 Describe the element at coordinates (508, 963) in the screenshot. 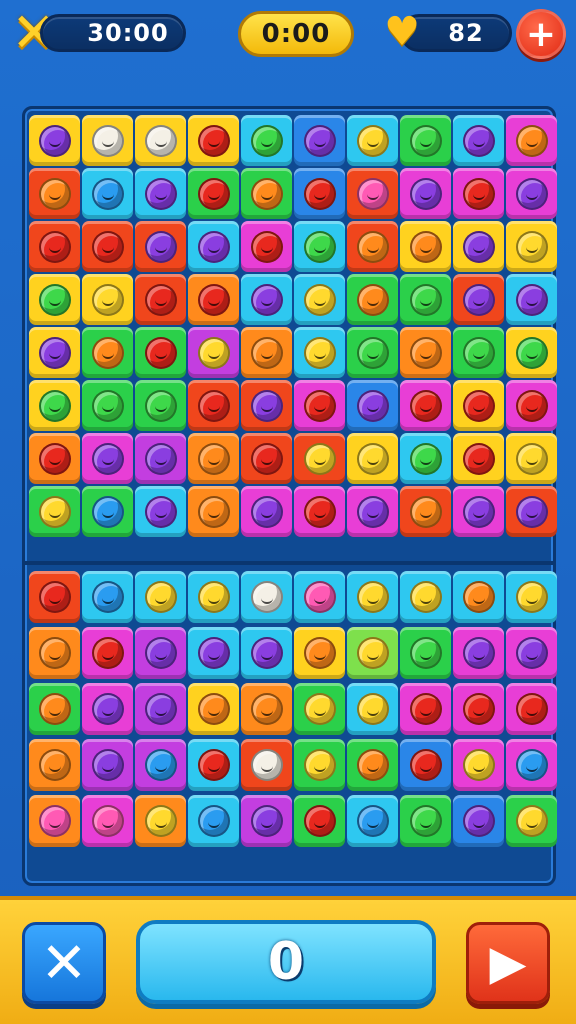

I see `play-button: ▶` at that location.